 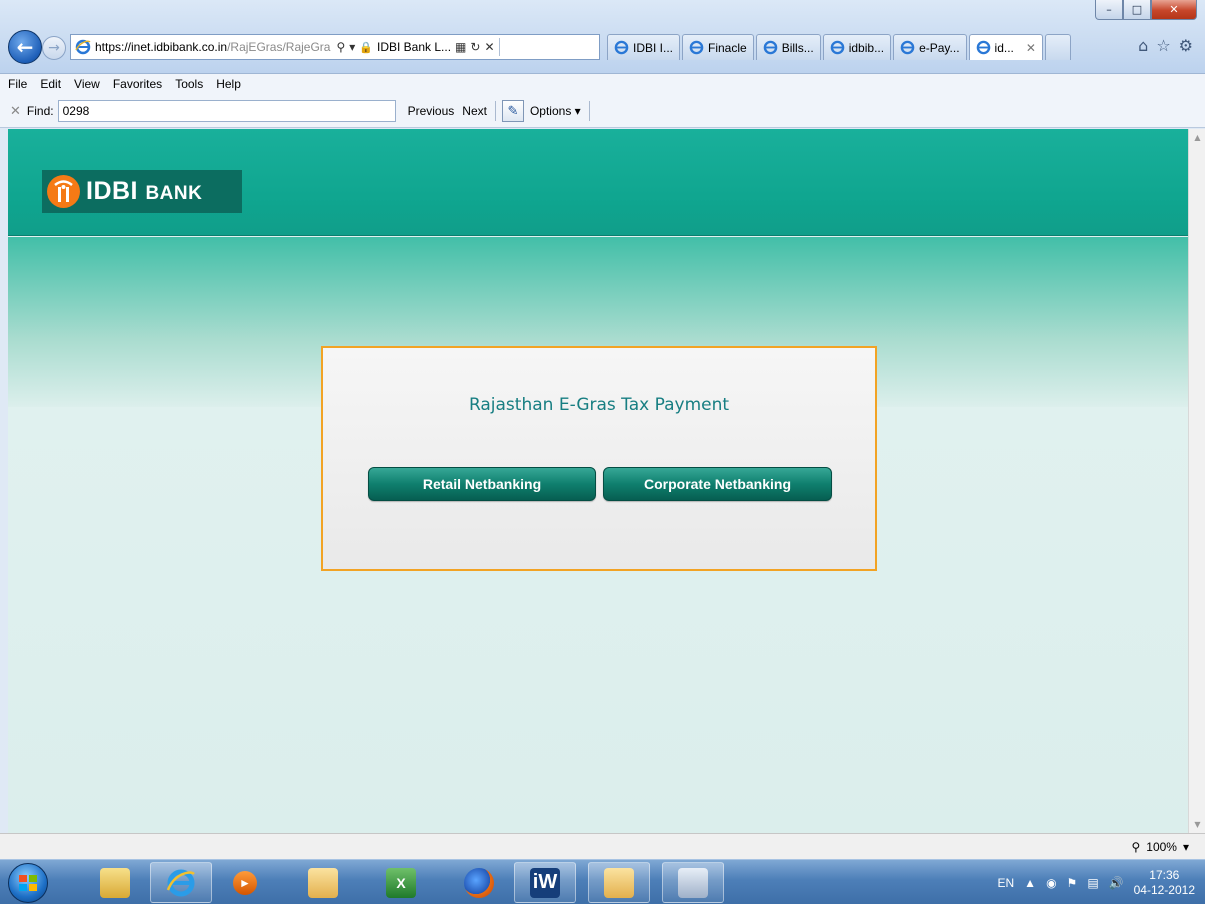 What do you see at coordinates (1137, 10) in the screenshot?
I see `maximize-button: □` at bounding box center [1137, 10].